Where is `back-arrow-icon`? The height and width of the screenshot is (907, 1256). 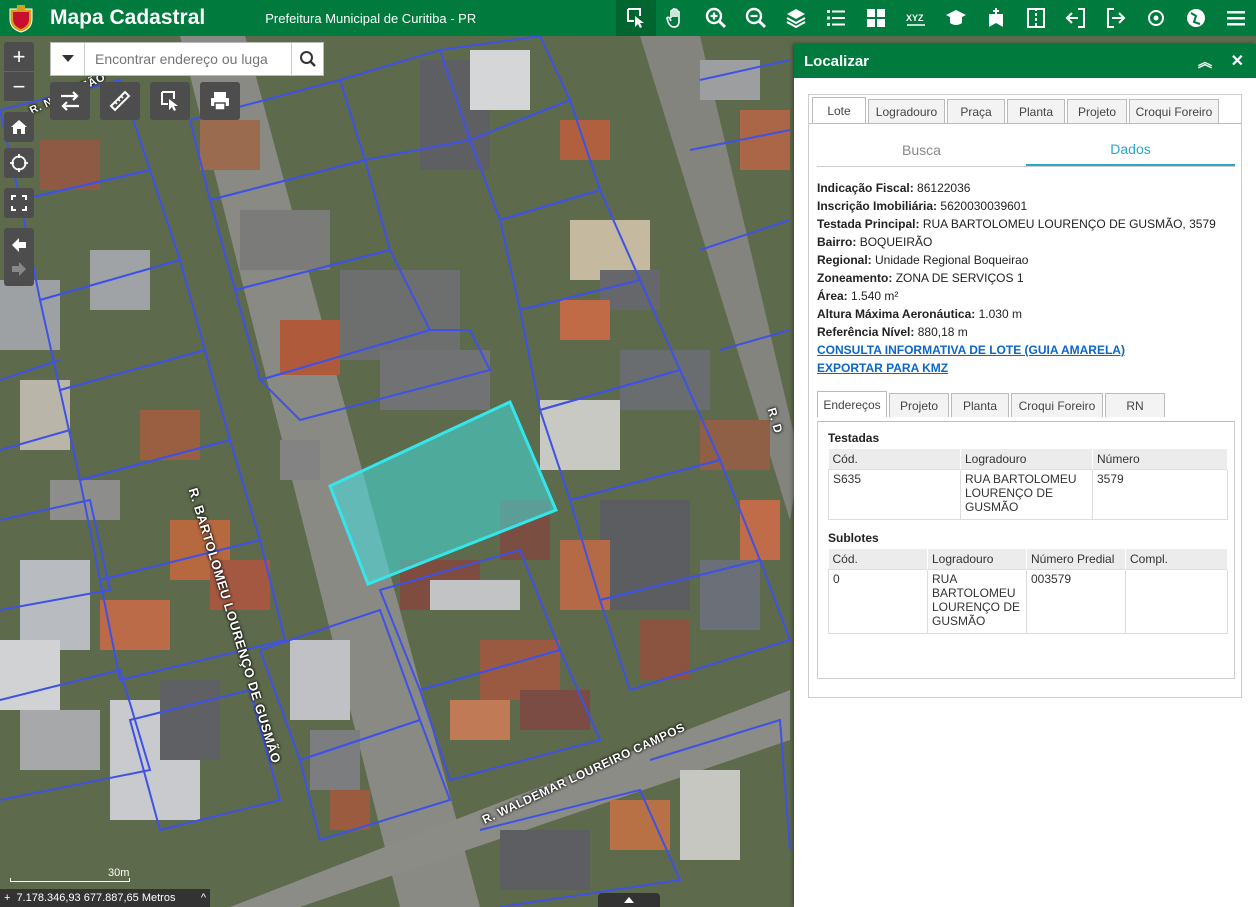
back-arrow-icon is located at coordinates (19, 245).